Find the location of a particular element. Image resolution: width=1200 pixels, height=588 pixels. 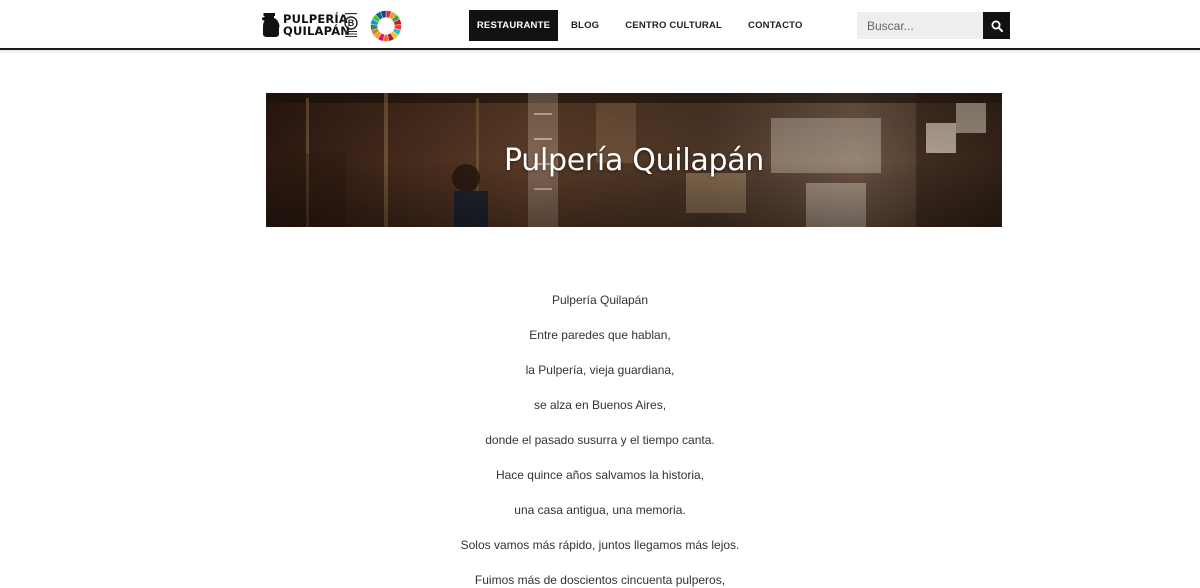

nav-item-contacto: CONTACTO is located at coordinates (775, 25).